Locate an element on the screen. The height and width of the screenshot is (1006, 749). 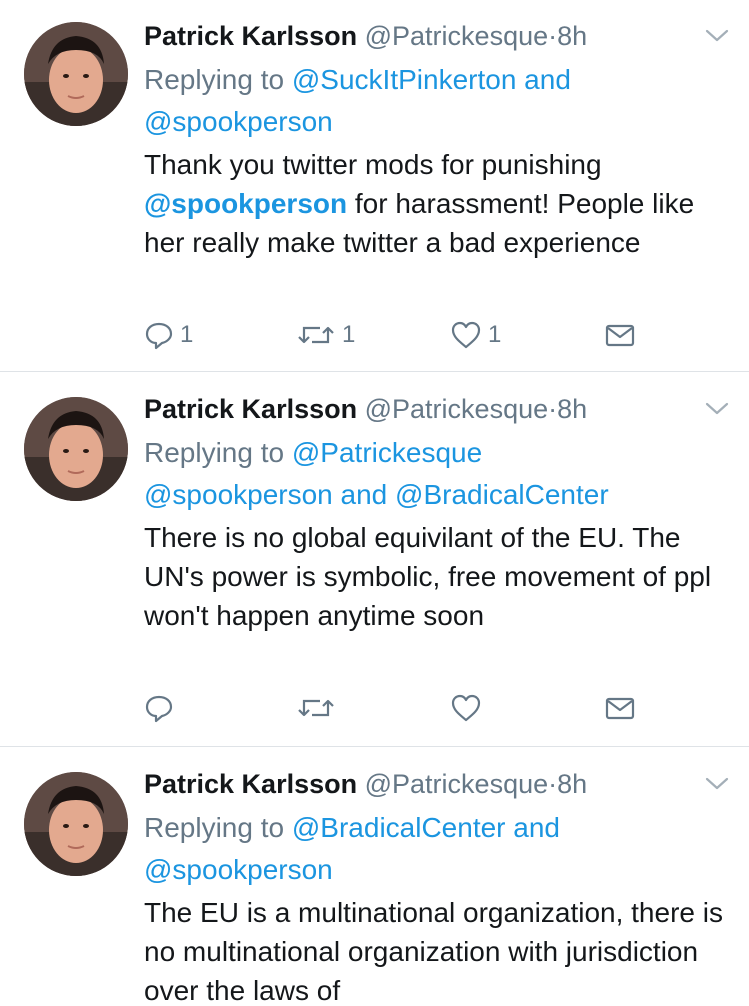
like-count: 1 is located at coordinates (495, 334).